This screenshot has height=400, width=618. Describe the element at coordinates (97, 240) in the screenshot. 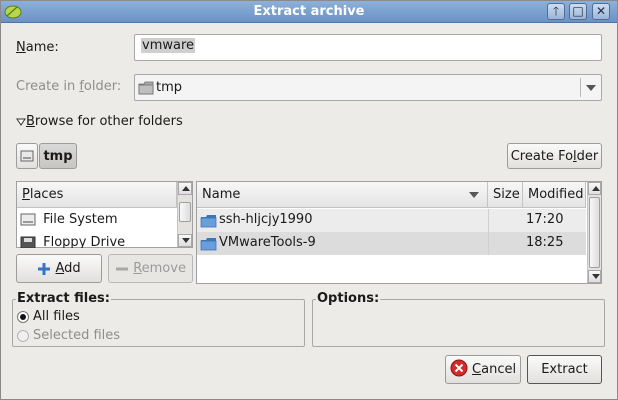

I see `places-item: Floppy Drive` at that location.